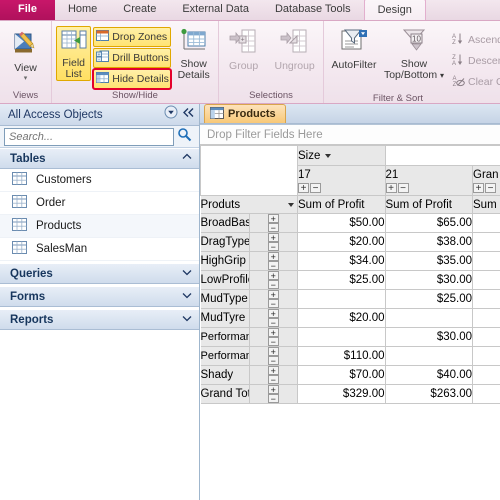 This screenshot has height=500, width=500. I want to click on search-input, so click(89, 136).